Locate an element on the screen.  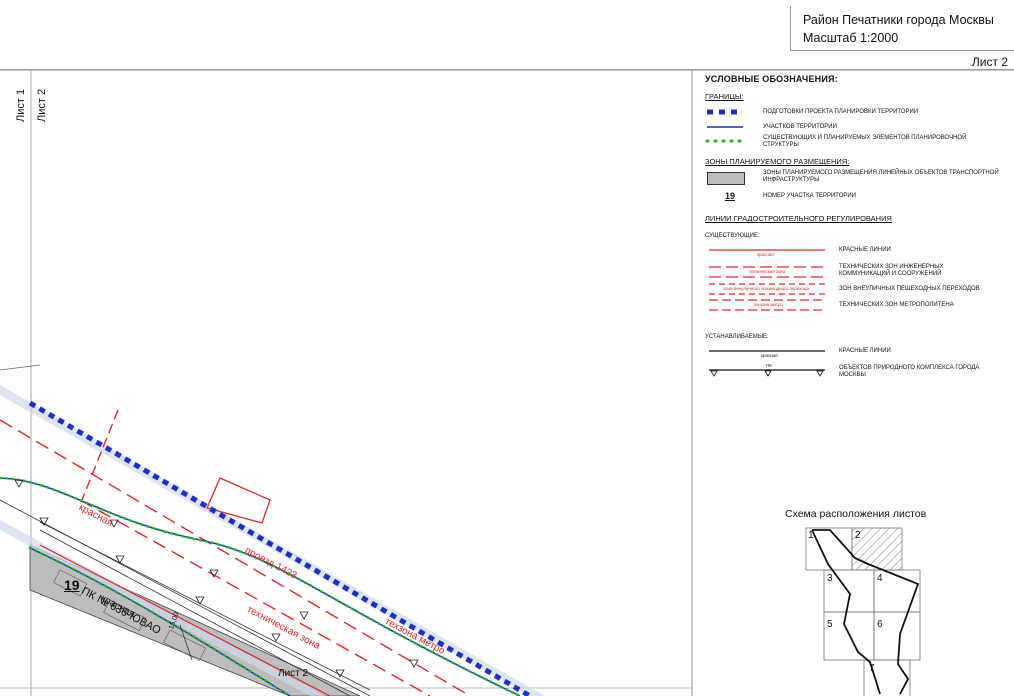
sheet2-map-label: Лист 2 is located at coordinates (293, 673).